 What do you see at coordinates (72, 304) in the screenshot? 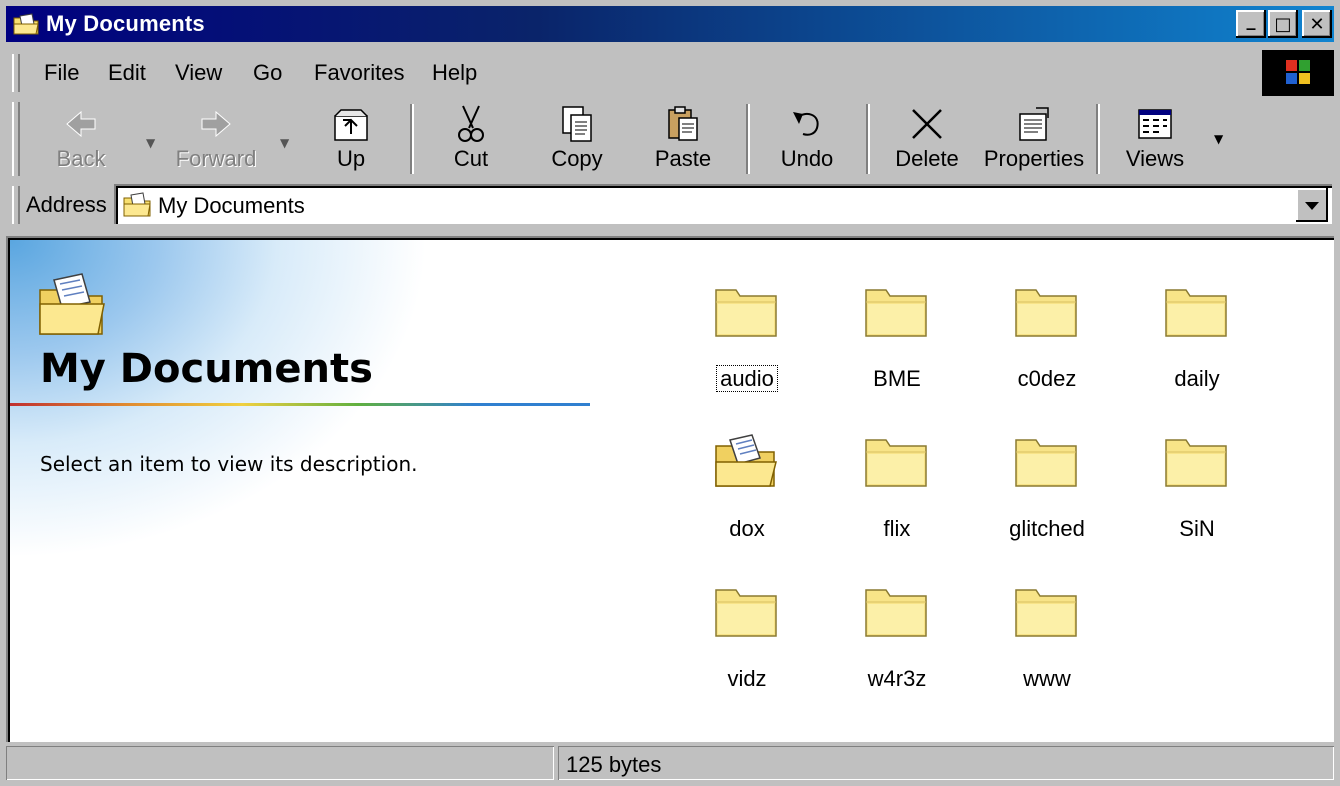
I see `my-documents-large-icon` at bounding box center [72, 304].